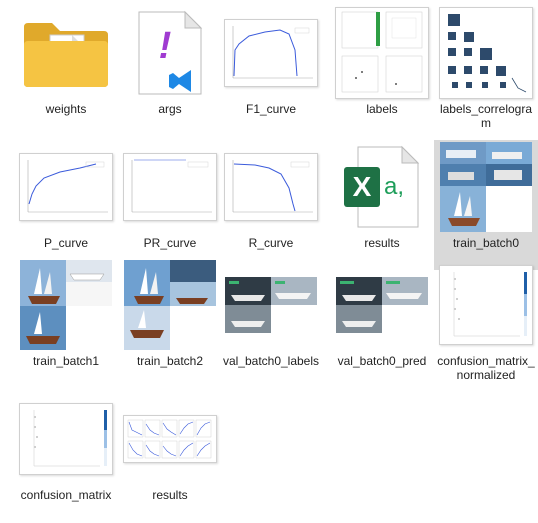 The width and height of the screenshot is (538, 523). What do you see at coordinates (271, 243) in the screenshot?
I see `file-label: R_curve` at bounding box center [271, 243].